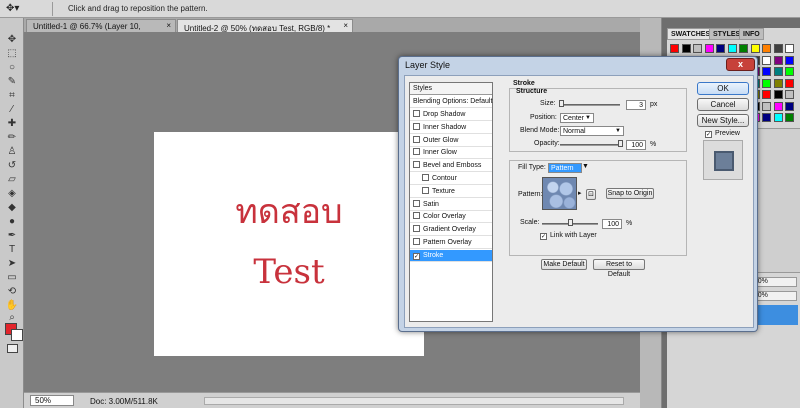  I want to click on style-item-texture: Texture, so click(451, 192).